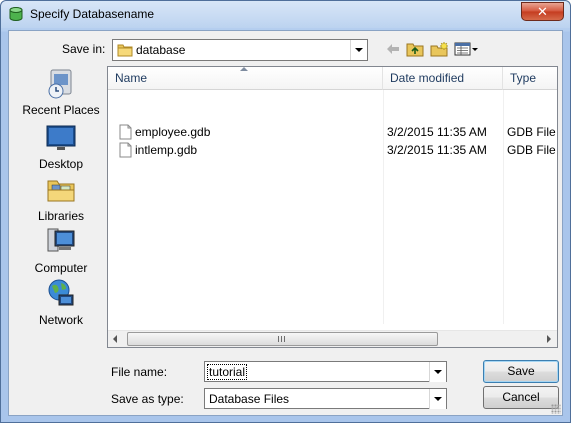 The width and height of the screenshot is (571, 423). What do you see at coordinates (61, 191) in the screenshot?
I see `libraries-icon` at bounding box center [61, 191].